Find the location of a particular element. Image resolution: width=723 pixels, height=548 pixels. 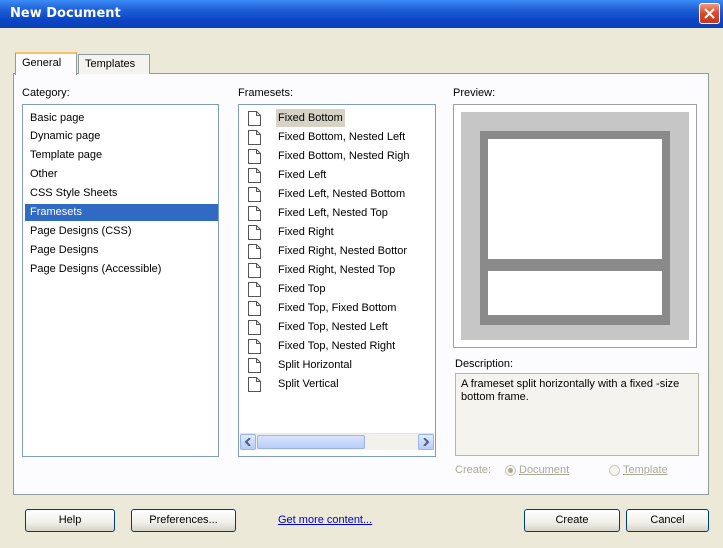

help-button-label: Help is located at coordinates (70, 520).